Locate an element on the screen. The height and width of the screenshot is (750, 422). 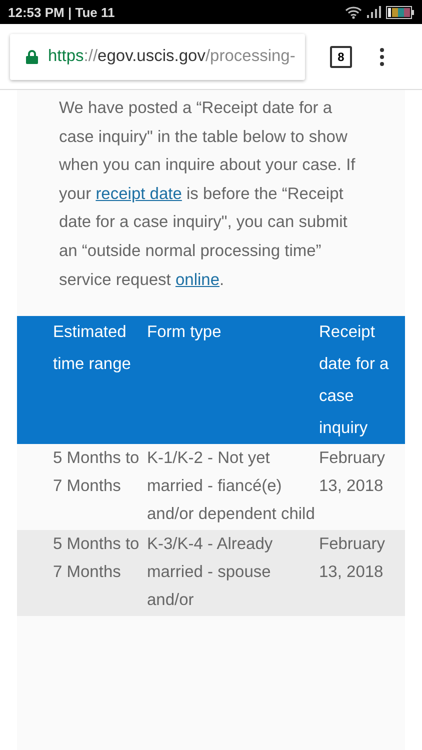
text-link: online is located at coordinates (197, 279).